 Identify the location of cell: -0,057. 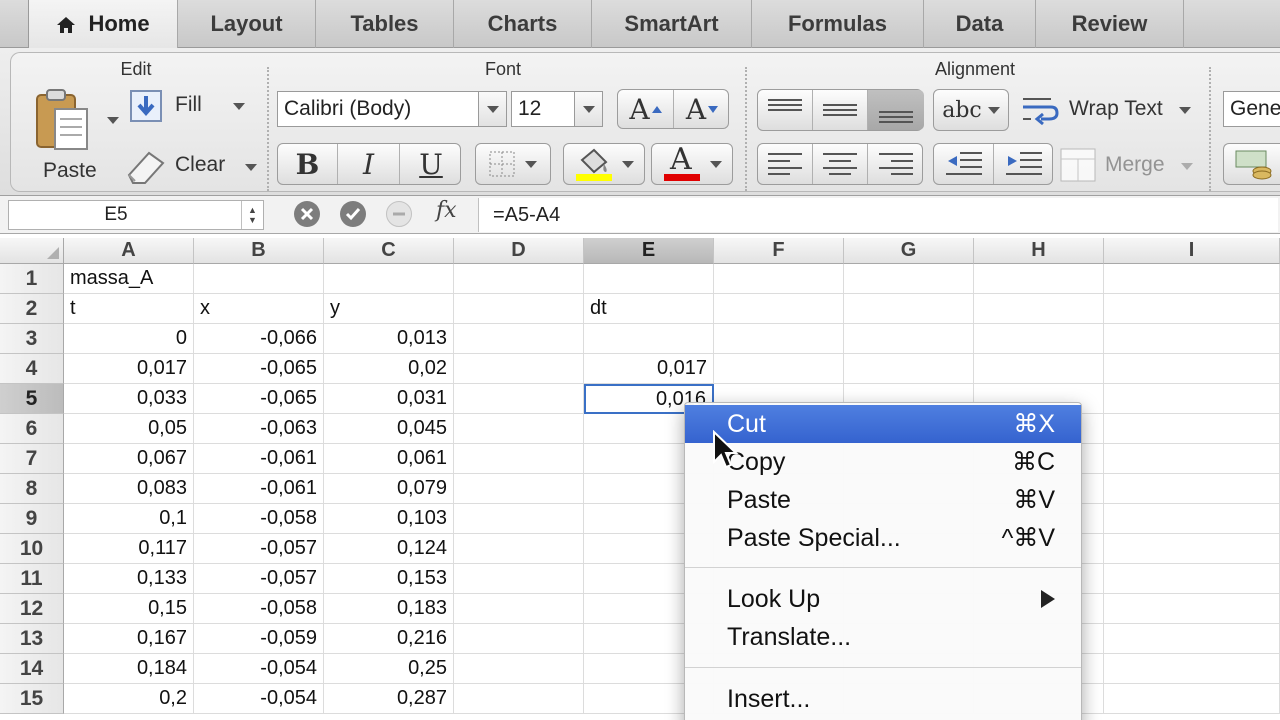
(259, 579).